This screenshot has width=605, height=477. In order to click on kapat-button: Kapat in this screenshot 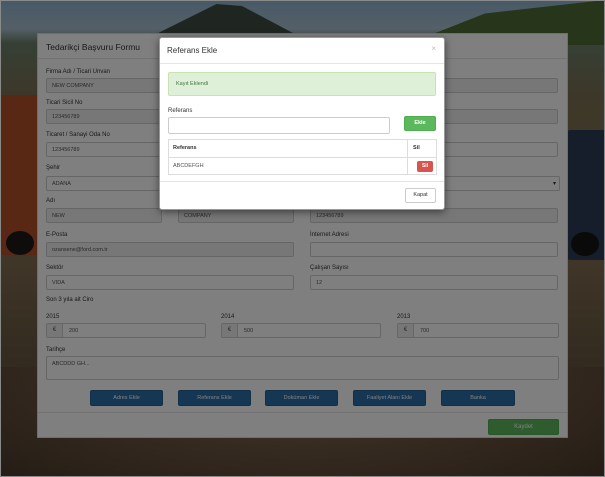, I will do `click(420, 195)`.